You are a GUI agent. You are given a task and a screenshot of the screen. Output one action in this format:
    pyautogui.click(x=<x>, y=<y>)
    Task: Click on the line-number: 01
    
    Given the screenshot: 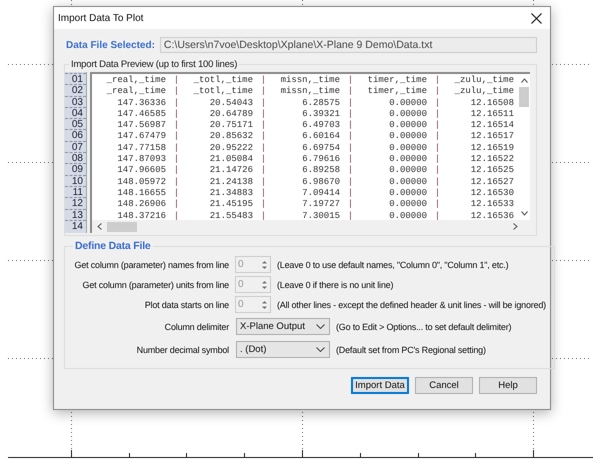 What is the action you would take?
    pyautogui.click(x=75, y=78)
    